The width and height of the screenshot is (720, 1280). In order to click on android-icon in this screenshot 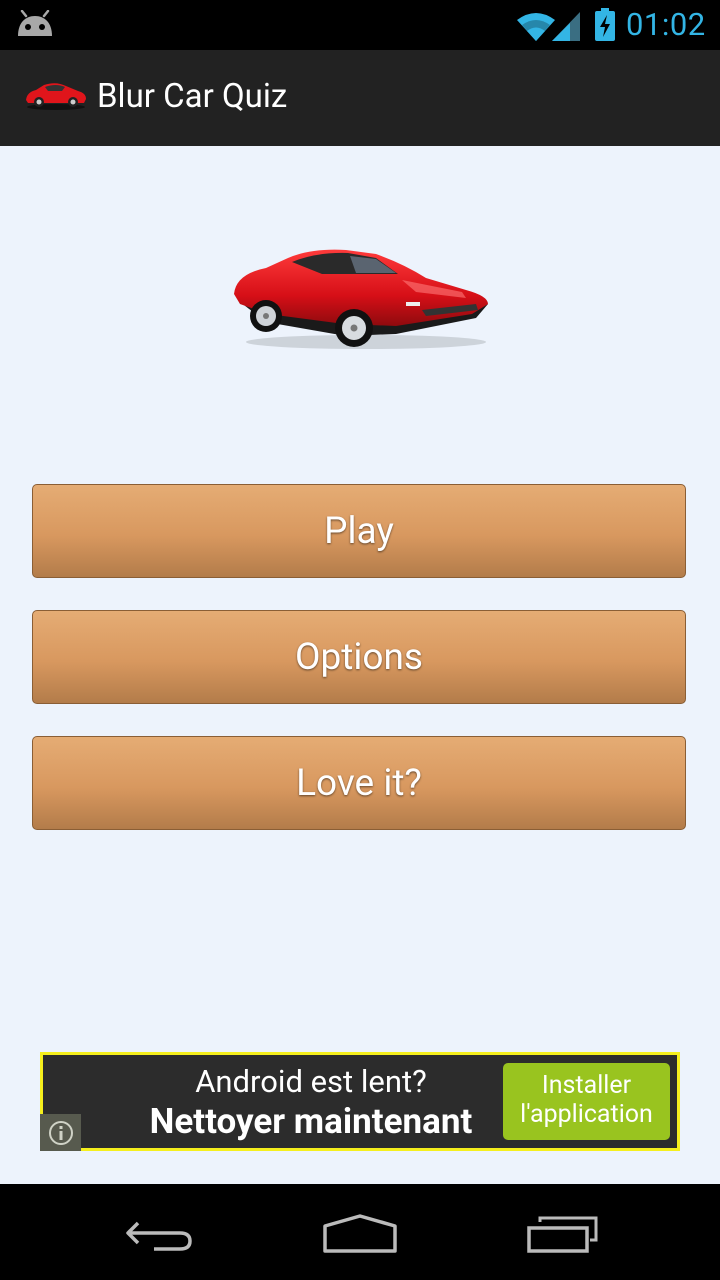, I will do `click(35, 26)`.